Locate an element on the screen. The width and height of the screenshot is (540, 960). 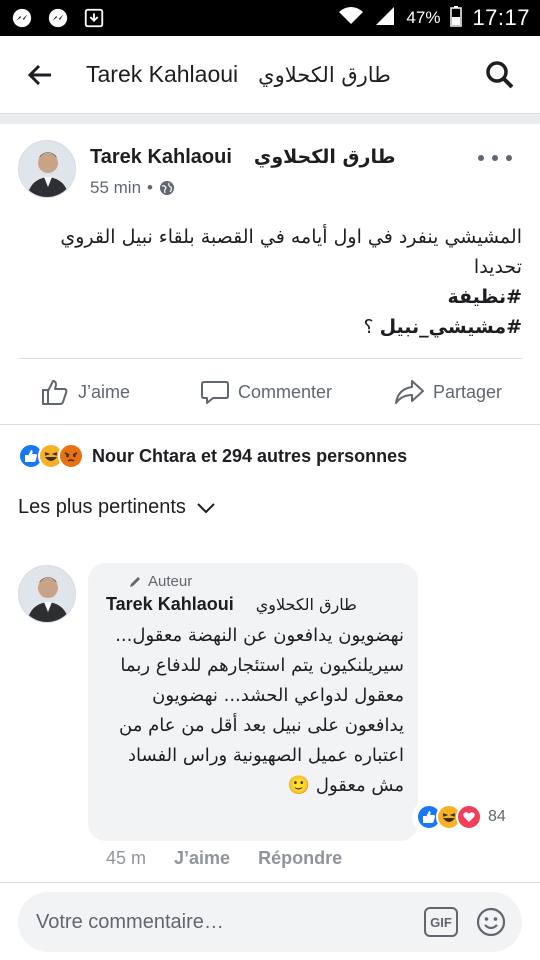
page-title-latin: Tarek Kahlaoui is located at coordinates (162, 74).